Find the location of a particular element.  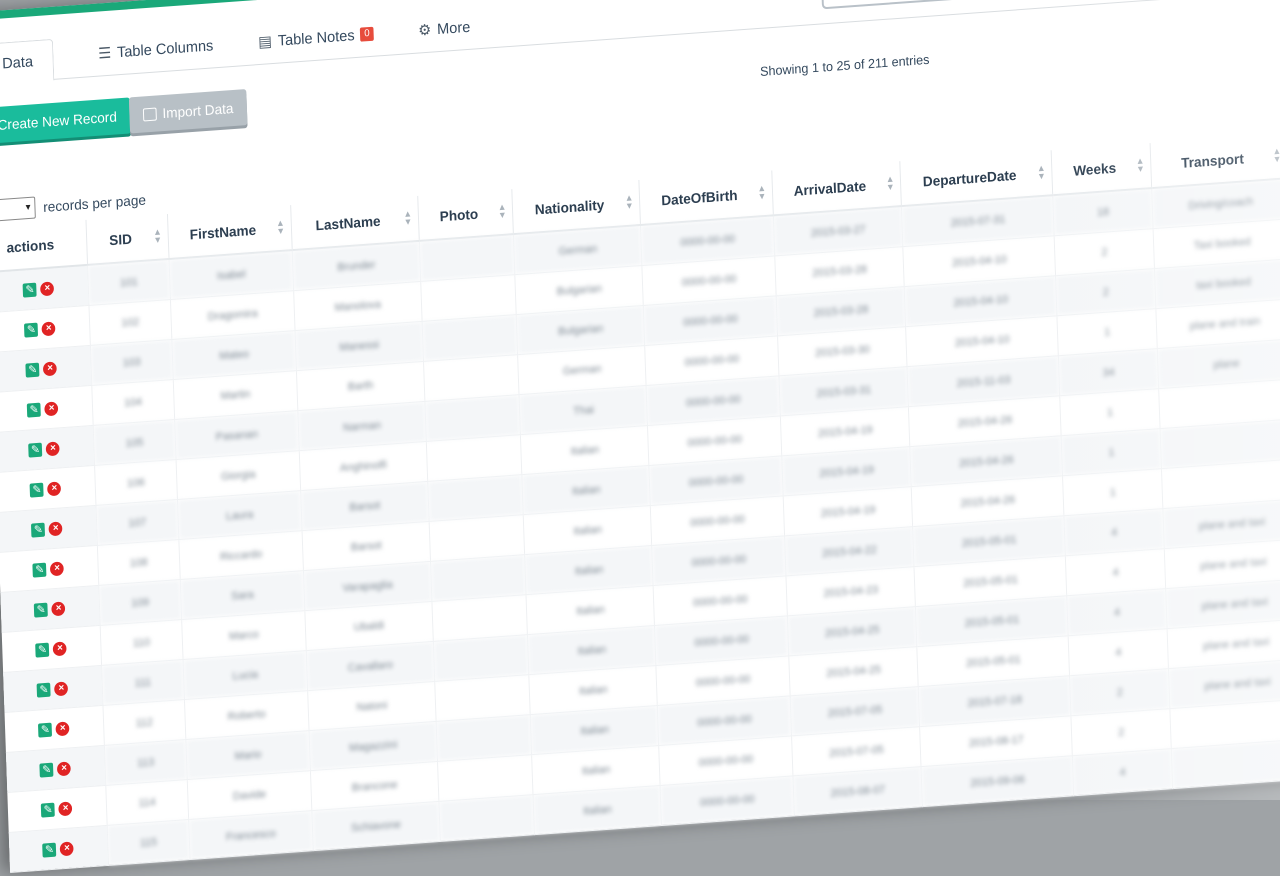

import-data-button: Import Data is located at coordinates (188, 111).